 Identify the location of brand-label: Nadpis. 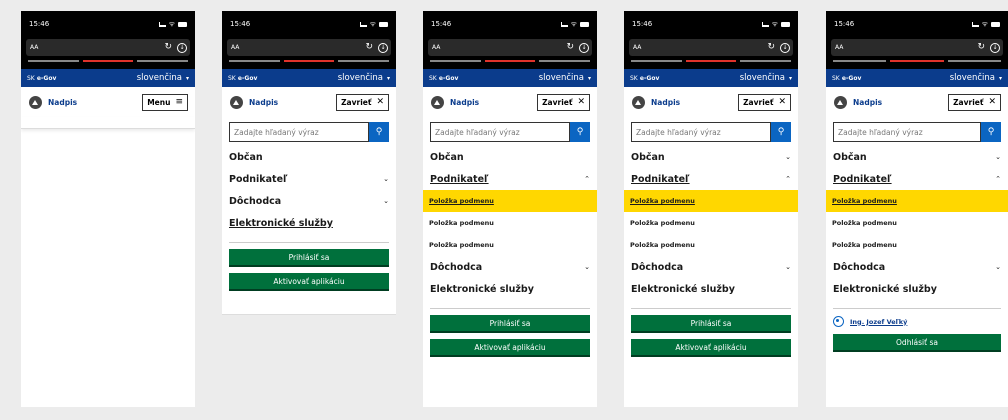
(465, 102).